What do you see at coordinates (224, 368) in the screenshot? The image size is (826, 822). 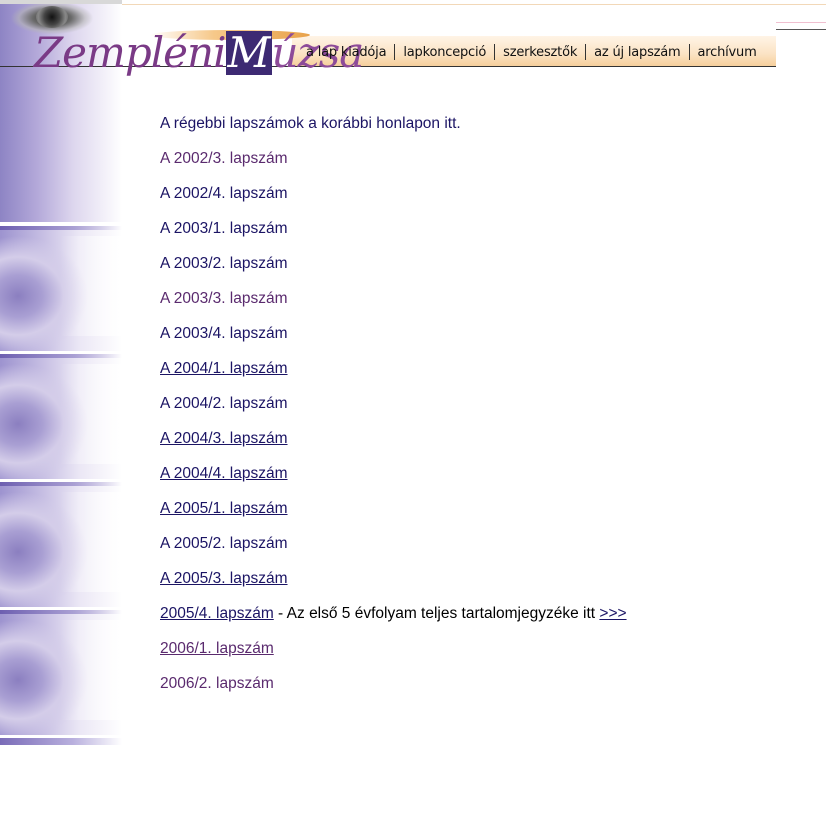 I see `issue-2004-1-link: A 2004/1. lapszám` at bounding box center [224, 368].